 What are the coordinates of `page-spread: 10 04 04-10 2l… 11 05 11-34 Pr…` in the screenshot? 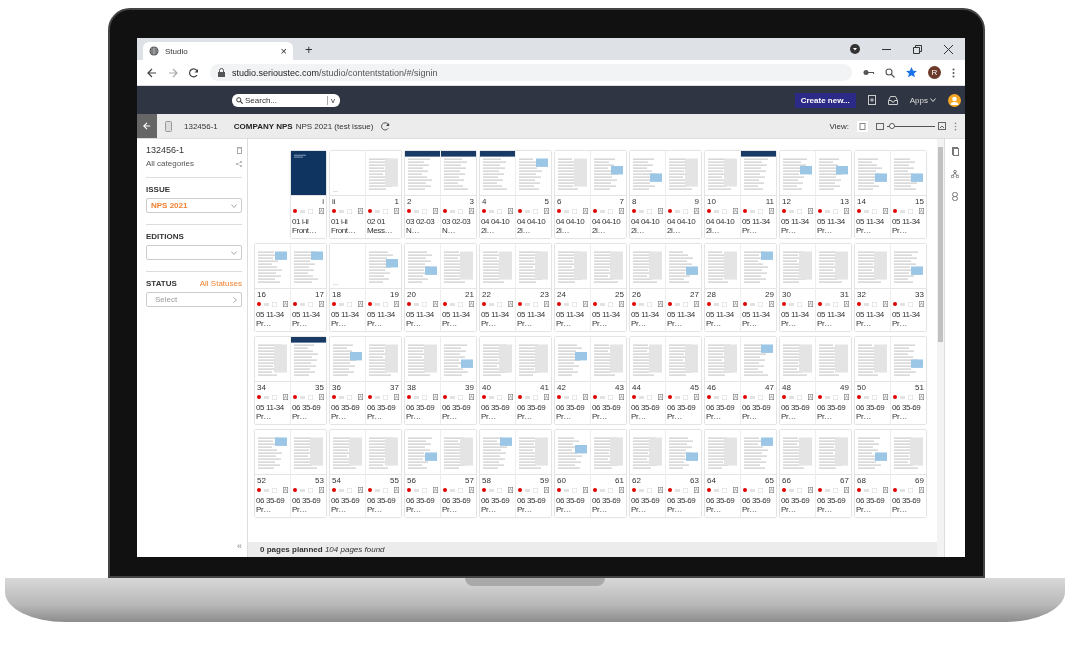 It's located at (740, 194).